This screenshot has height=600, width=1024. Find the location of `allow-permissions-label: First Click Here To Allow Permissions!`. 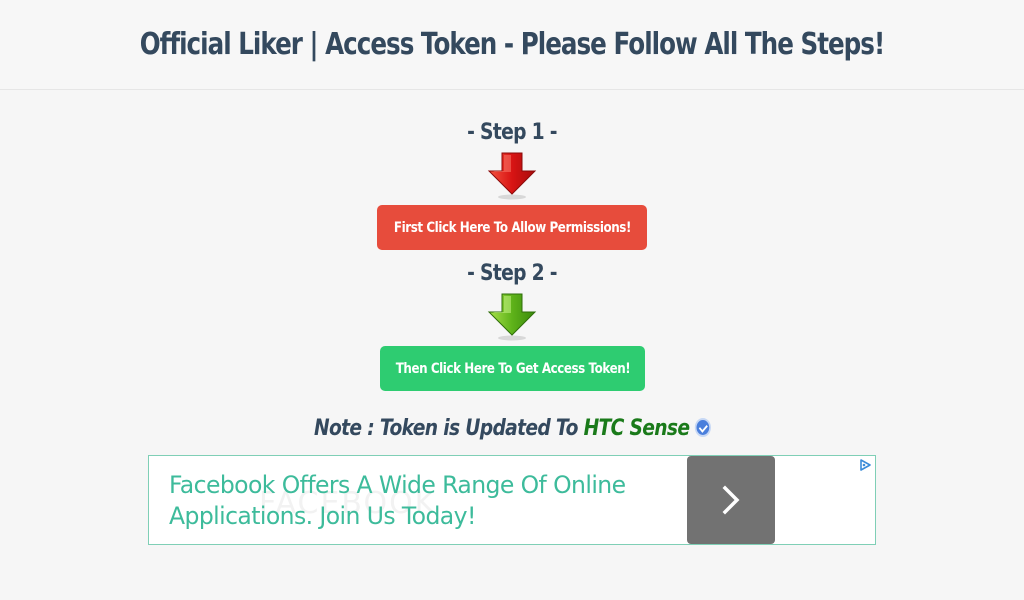

allow-permissions-label: First Click Here To Allow Permissions! is located at coordinates (512, 227).